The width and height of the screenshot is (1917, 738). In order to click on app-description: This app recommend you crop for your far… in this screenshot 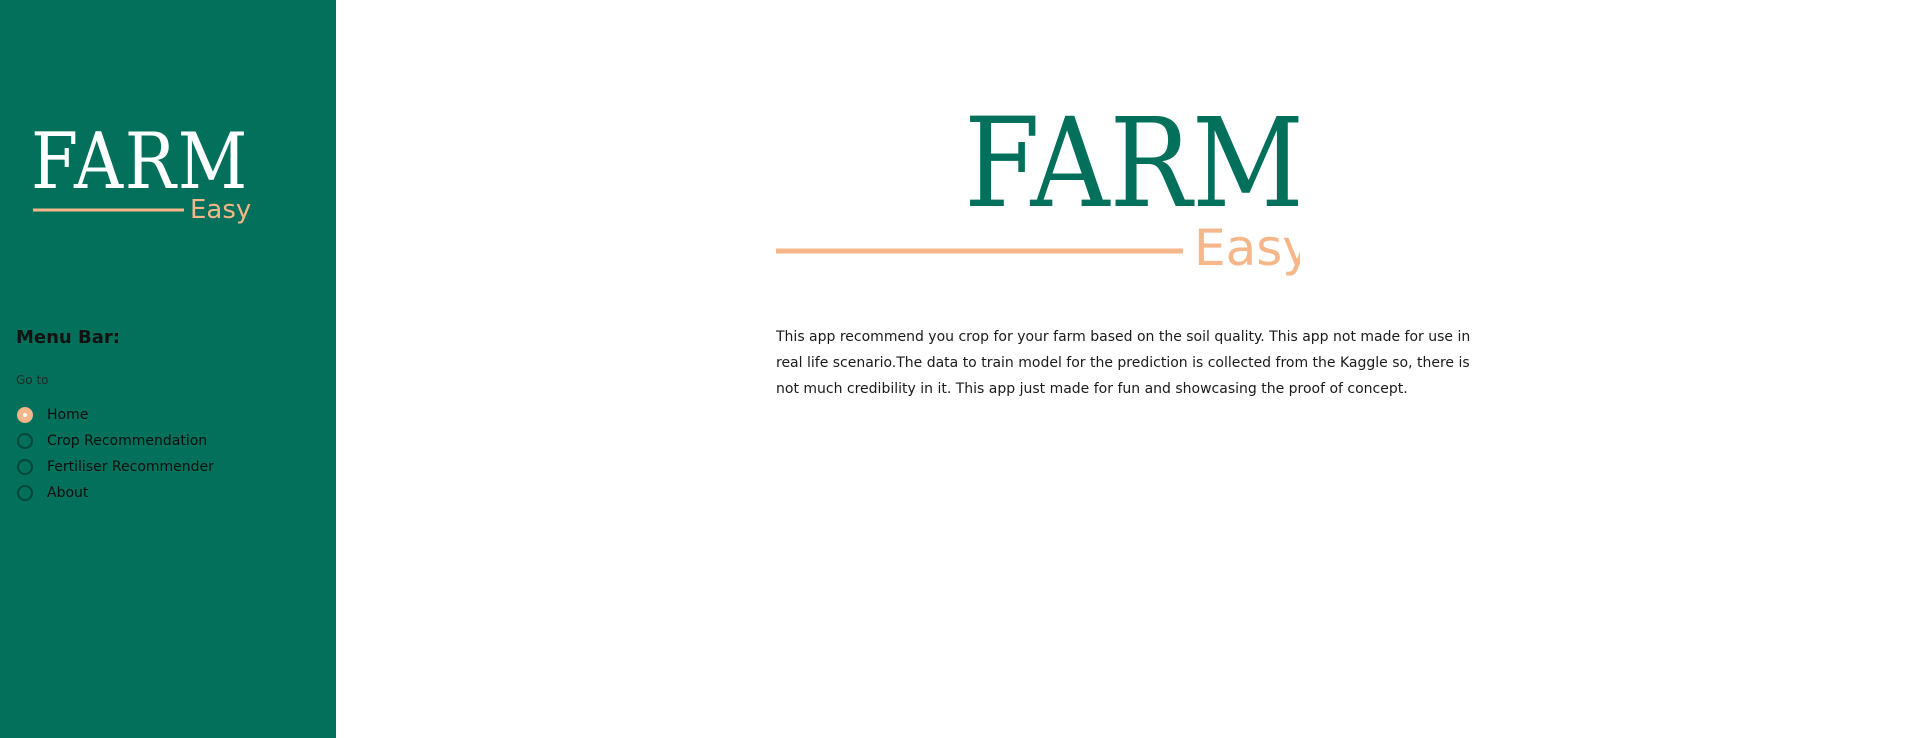, I will do `click(1123, 363)`.